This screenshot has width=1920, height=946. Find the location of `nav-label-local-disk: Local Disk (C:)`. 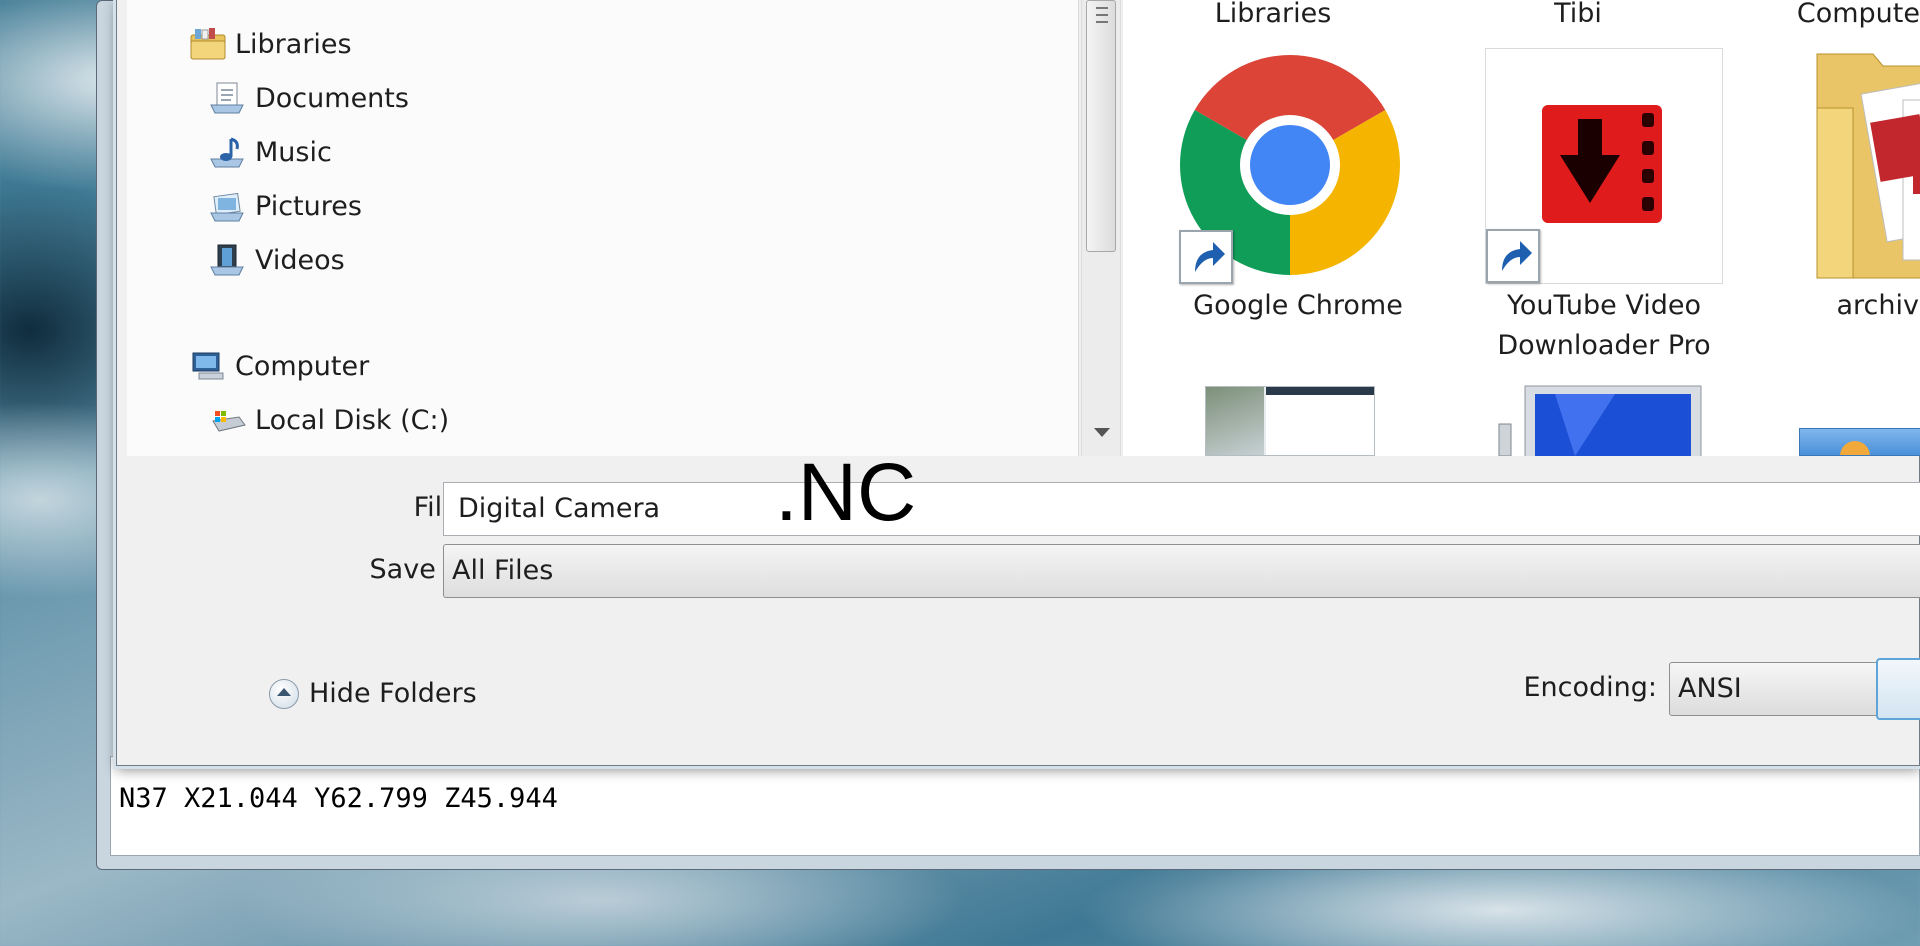

nav-label-local-disk: Local Disk (C:) is located at coordinates (352, 420).